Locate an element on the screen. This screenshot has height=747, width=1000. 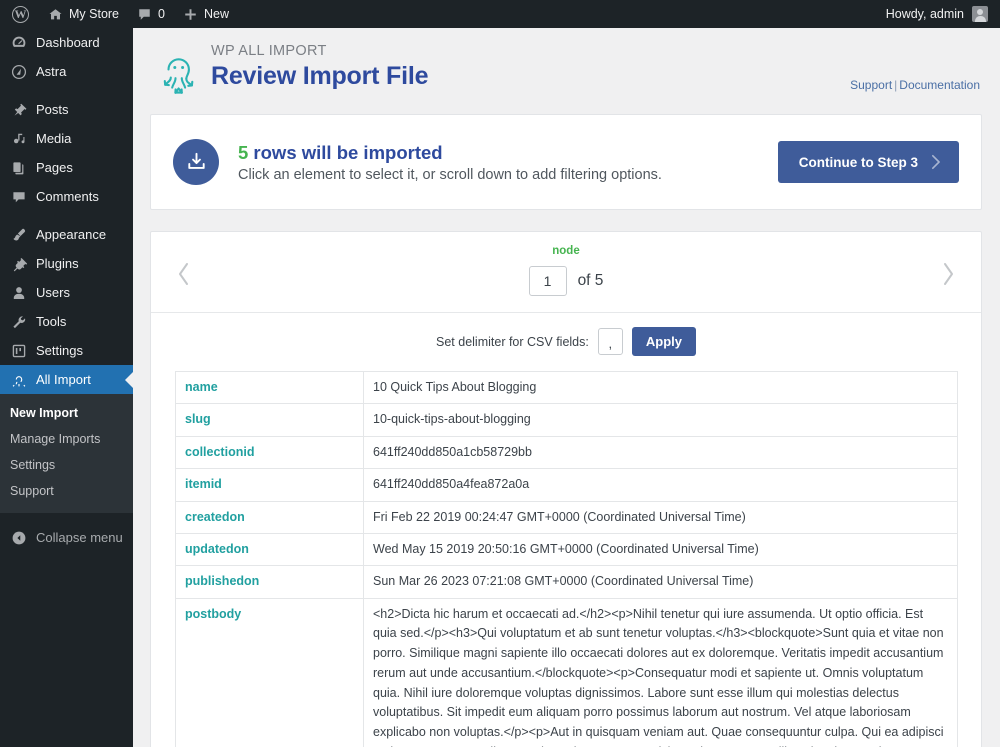
wordpress-logo-button: W is located at coordinates (19, 14).